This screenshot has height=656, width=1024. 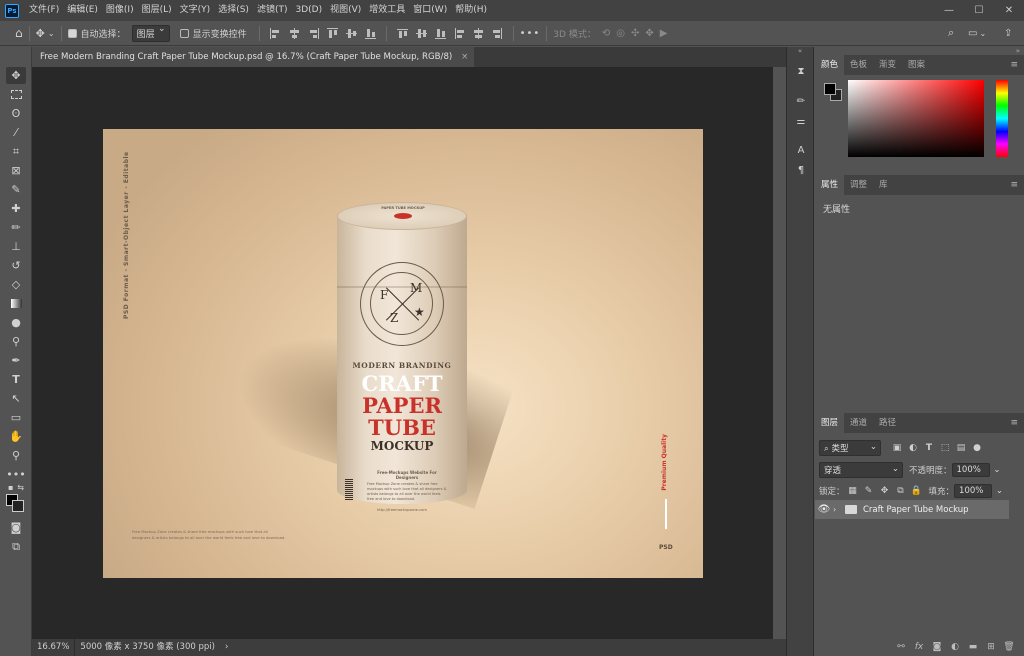 I want to click on status-expand-arrow: ›, so click(x=226, y=647).